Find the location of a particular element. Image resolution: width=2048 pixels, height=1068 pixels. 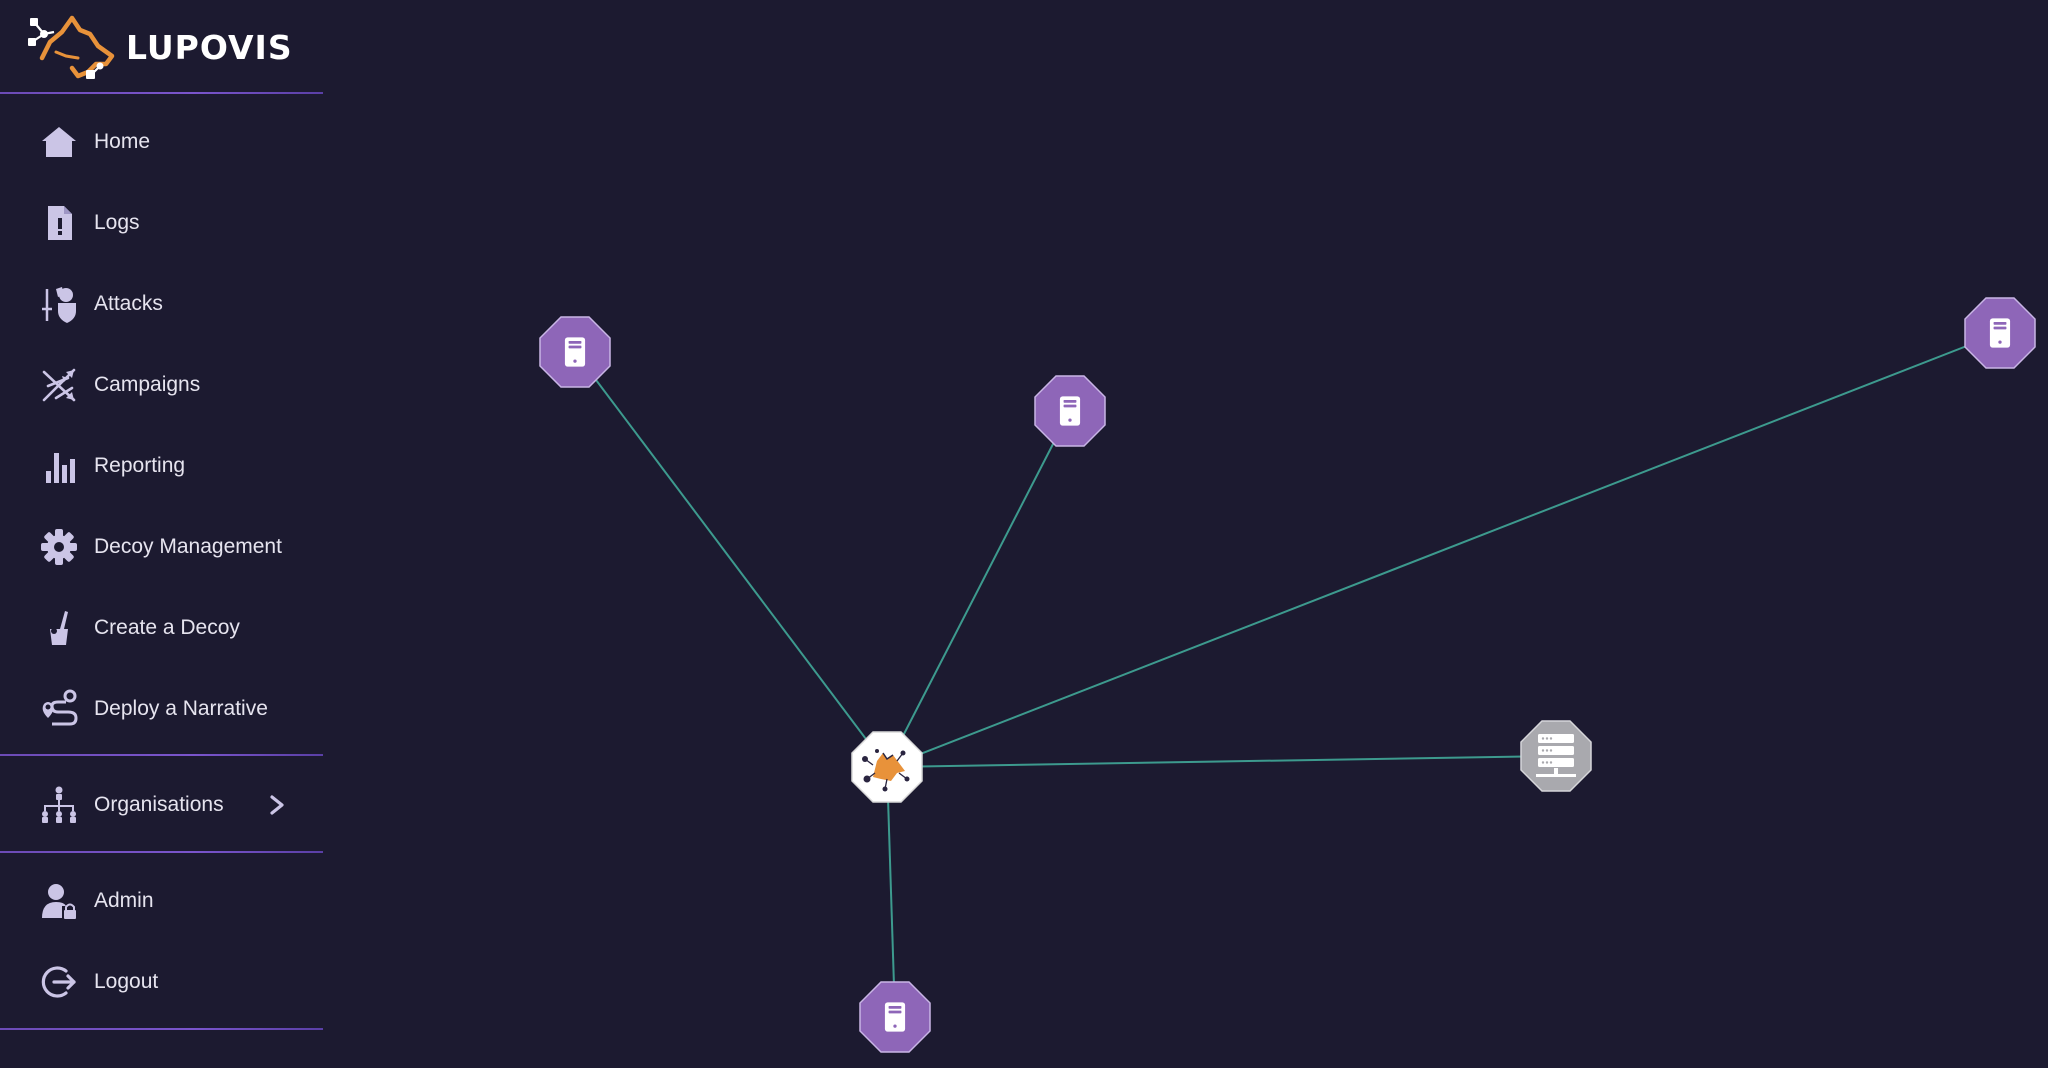

sidebar-item-deploy-narrative: Deploy a Narrative is located at coordinates (161, 709).